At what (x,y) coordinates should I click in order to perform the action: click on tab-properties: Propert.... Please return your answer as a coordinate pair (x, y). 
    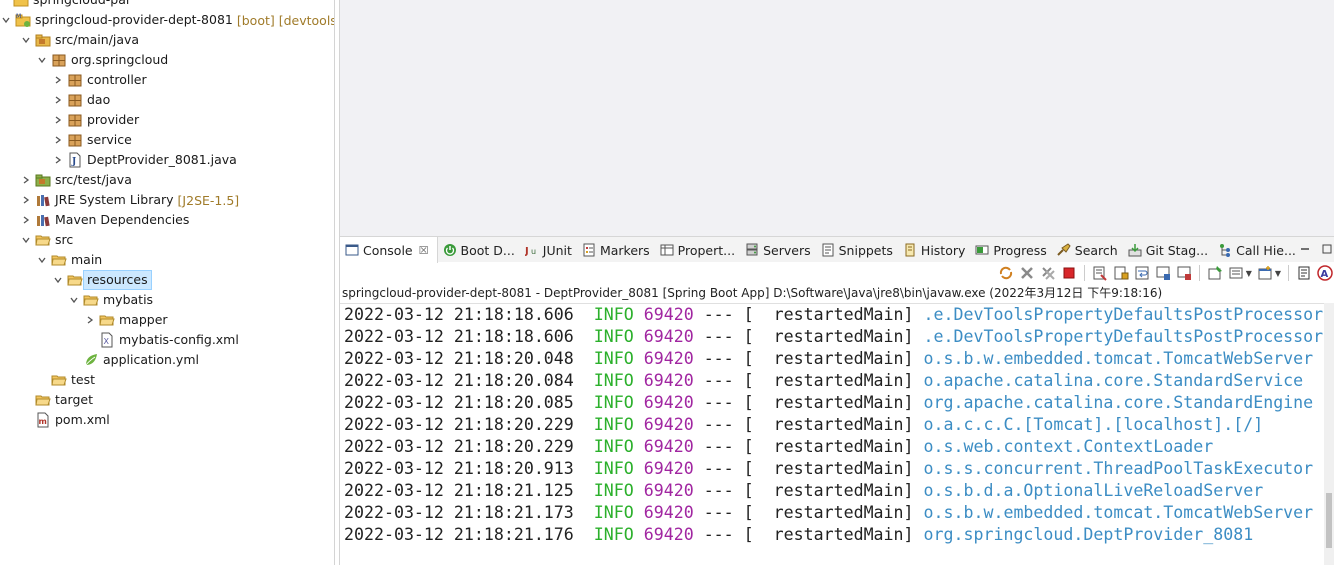
    Looking at the image, I should click on (697, 250).